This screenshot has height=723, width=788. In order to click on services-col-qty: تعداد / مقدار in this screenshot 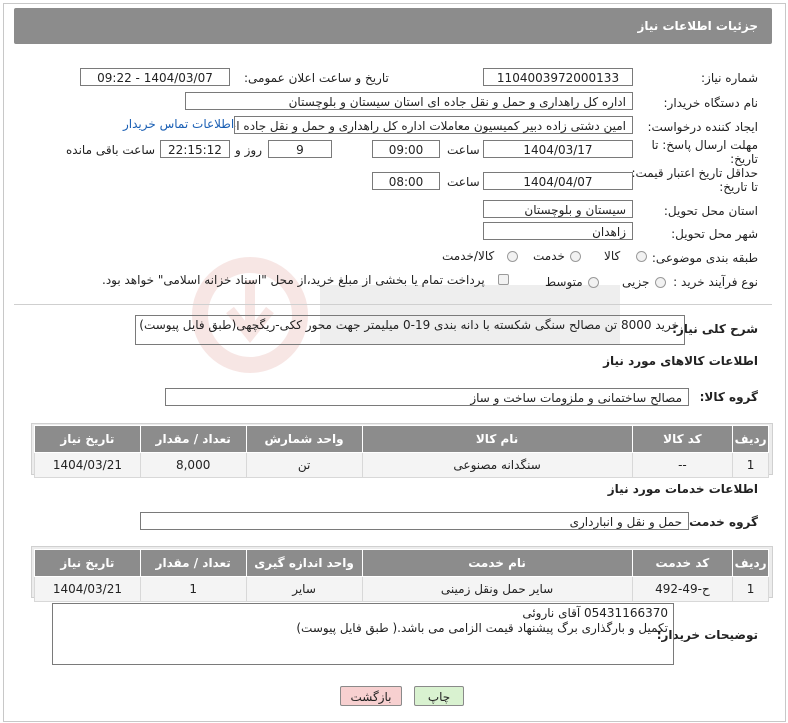, I will do `click(193, 563)`.